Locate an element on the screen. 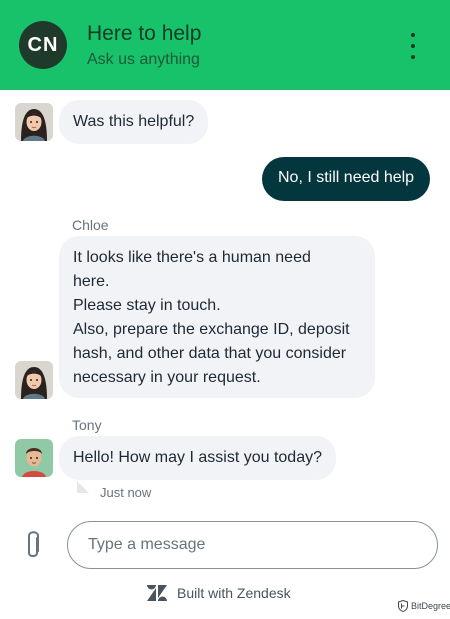 Image resolution: width=450 pixels, height=619 pixels. company-logo: CN is located at coordinates (43, 45).